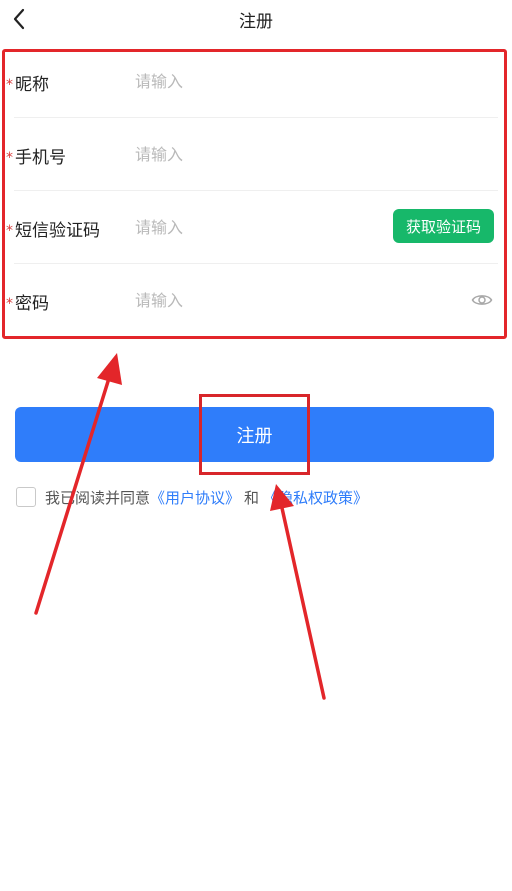 This screenshot has height=891, width=512. Describe the element at coordinates (78, 484) in the screenshot. I see `arrow-to-form` at that location.